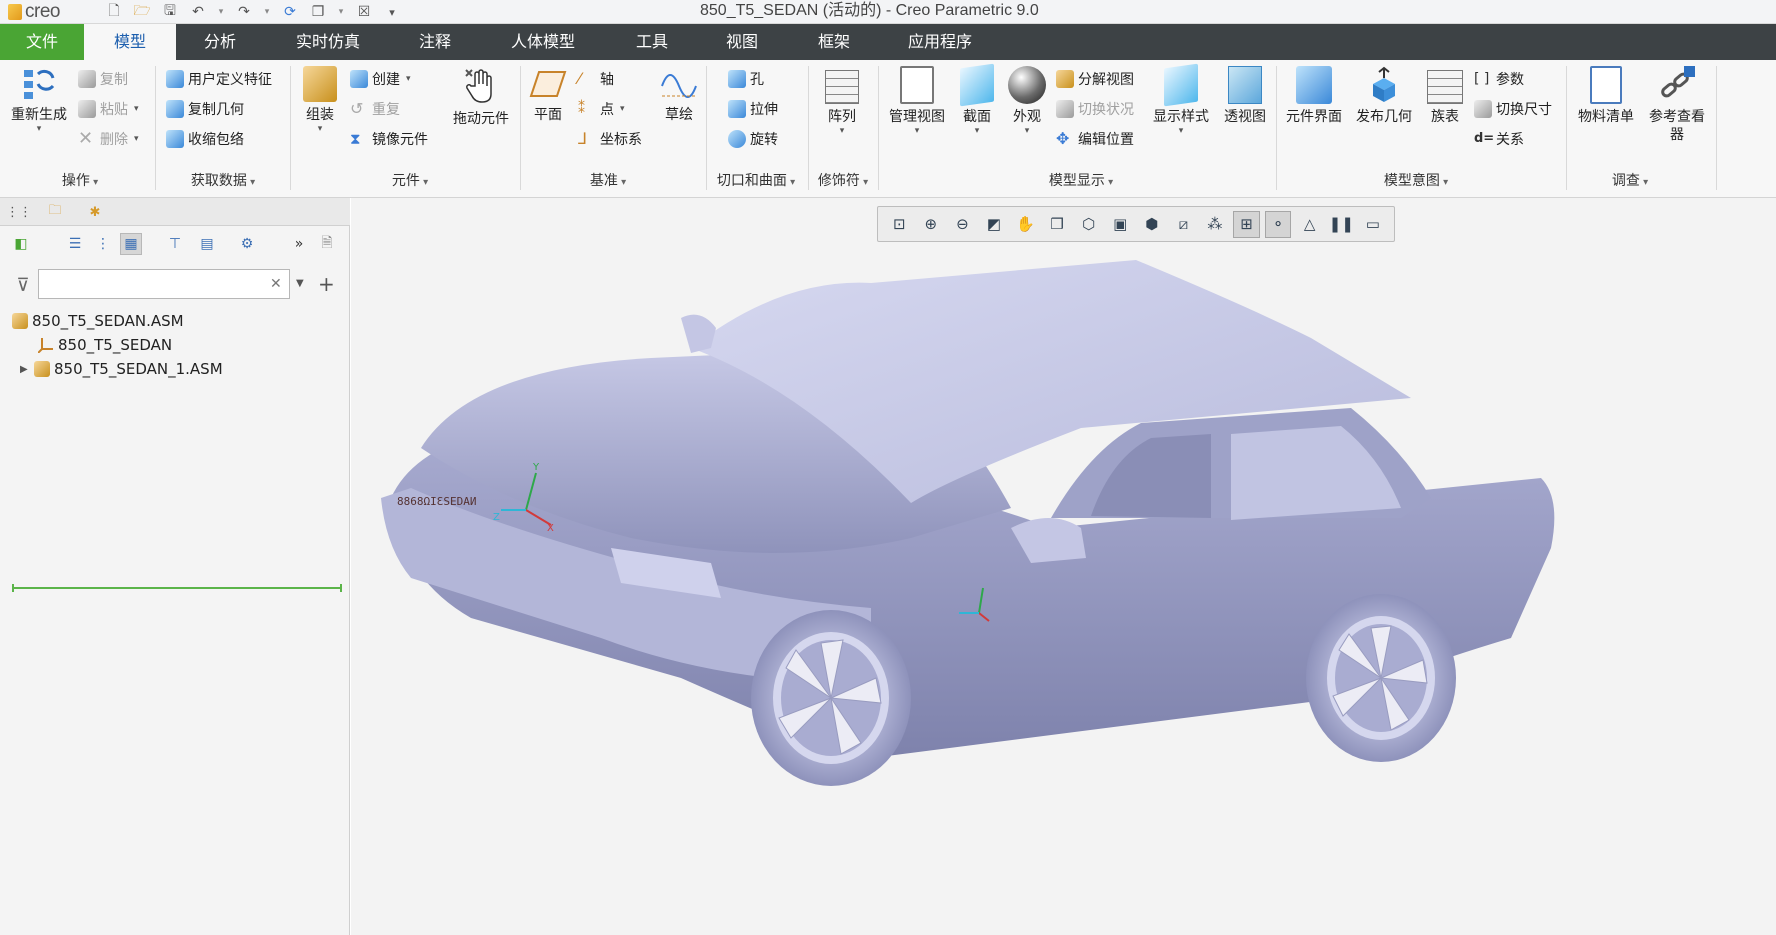 The height and width of the screenshot is (935, 1776). What do you see at coordinates (320, 100) in the screenshot?
I see `assemble-button: 组装 ▾` at bounding box center [320, 100].